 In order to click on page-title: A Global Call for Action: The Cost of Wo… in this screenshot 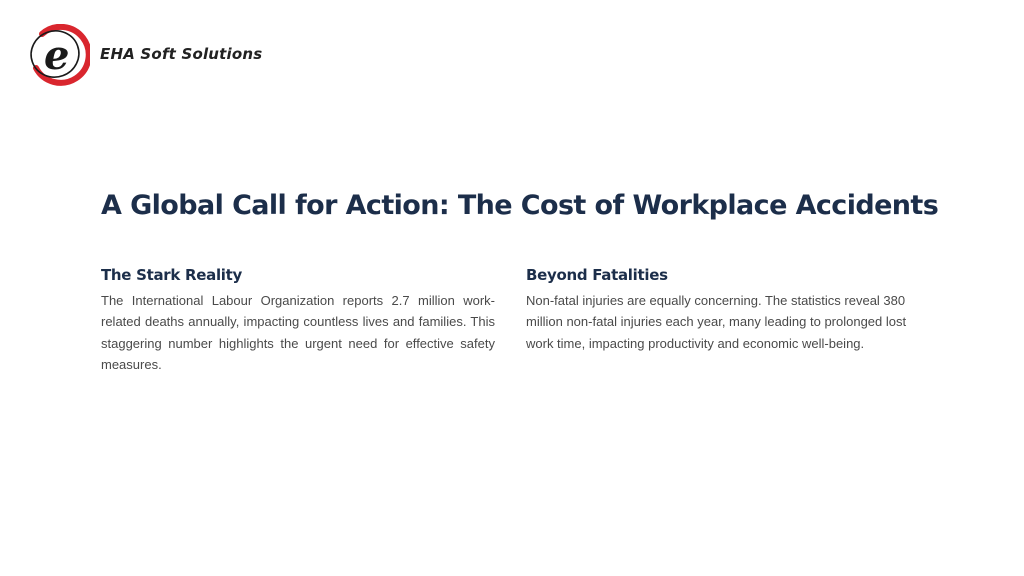, I will do `click(520, 205)`.